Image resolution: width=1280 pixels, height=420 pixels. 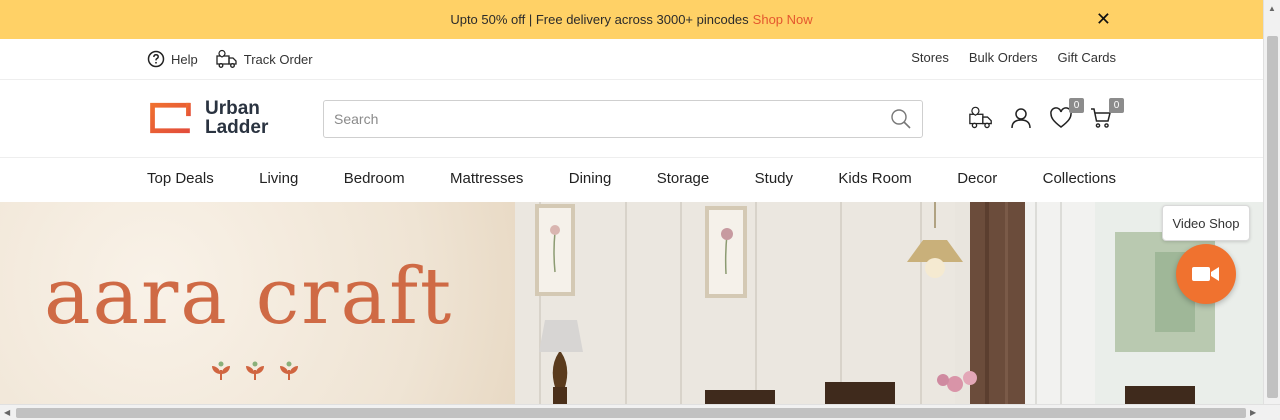 I want to click on shop-now-link: Shop Now, so click(x=783, y=19).